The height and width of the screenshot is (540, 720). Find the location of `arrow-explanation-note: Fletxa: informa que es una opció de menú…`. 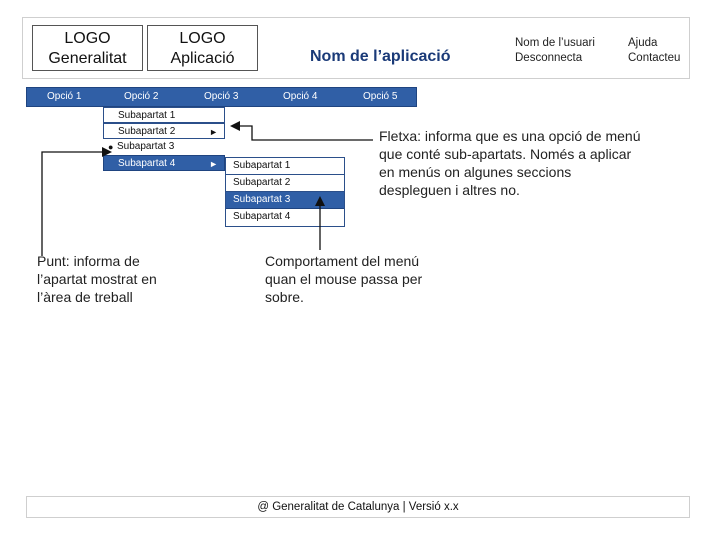

arrow-explanation-note: Fletxa: informa que es una opció de menú… is located at coordinates (510, 163).